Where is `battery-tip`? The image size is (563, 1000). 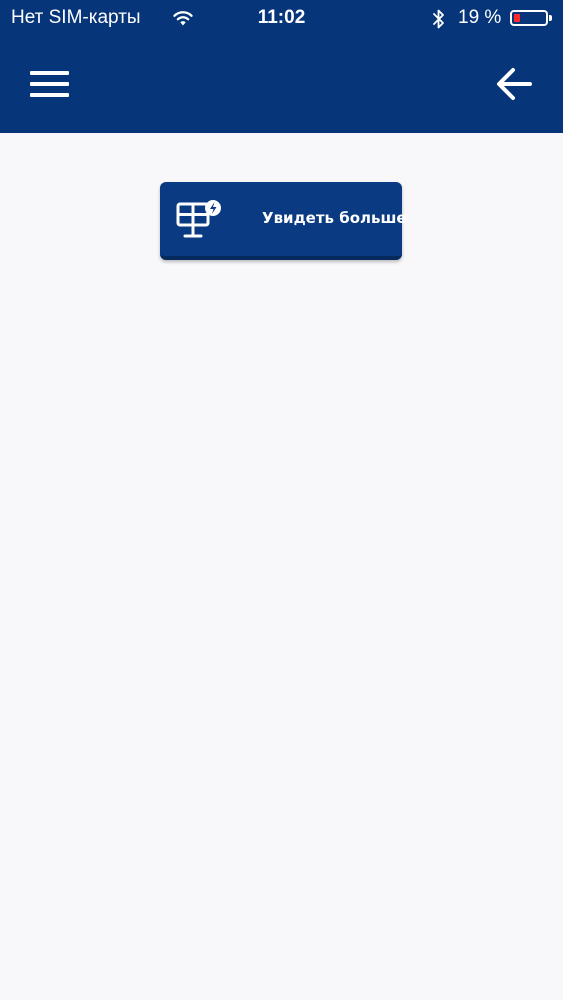
battery-tip is located at coordinates (550, 18).